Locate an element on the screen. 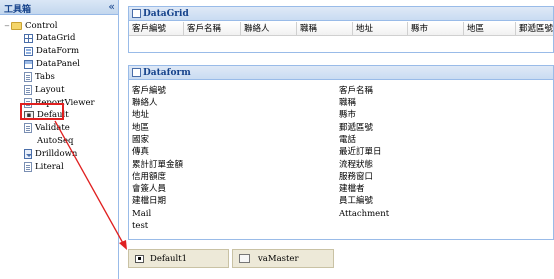 The height and width of the screenshot is (279, 554). field-label: 建檔者 is located at coordinates (352, 189).